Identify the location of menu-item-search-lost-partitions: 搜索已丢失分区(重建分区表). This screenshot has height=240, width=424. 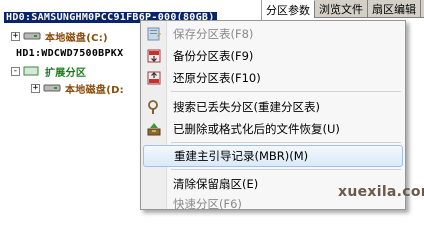
(273, 107).